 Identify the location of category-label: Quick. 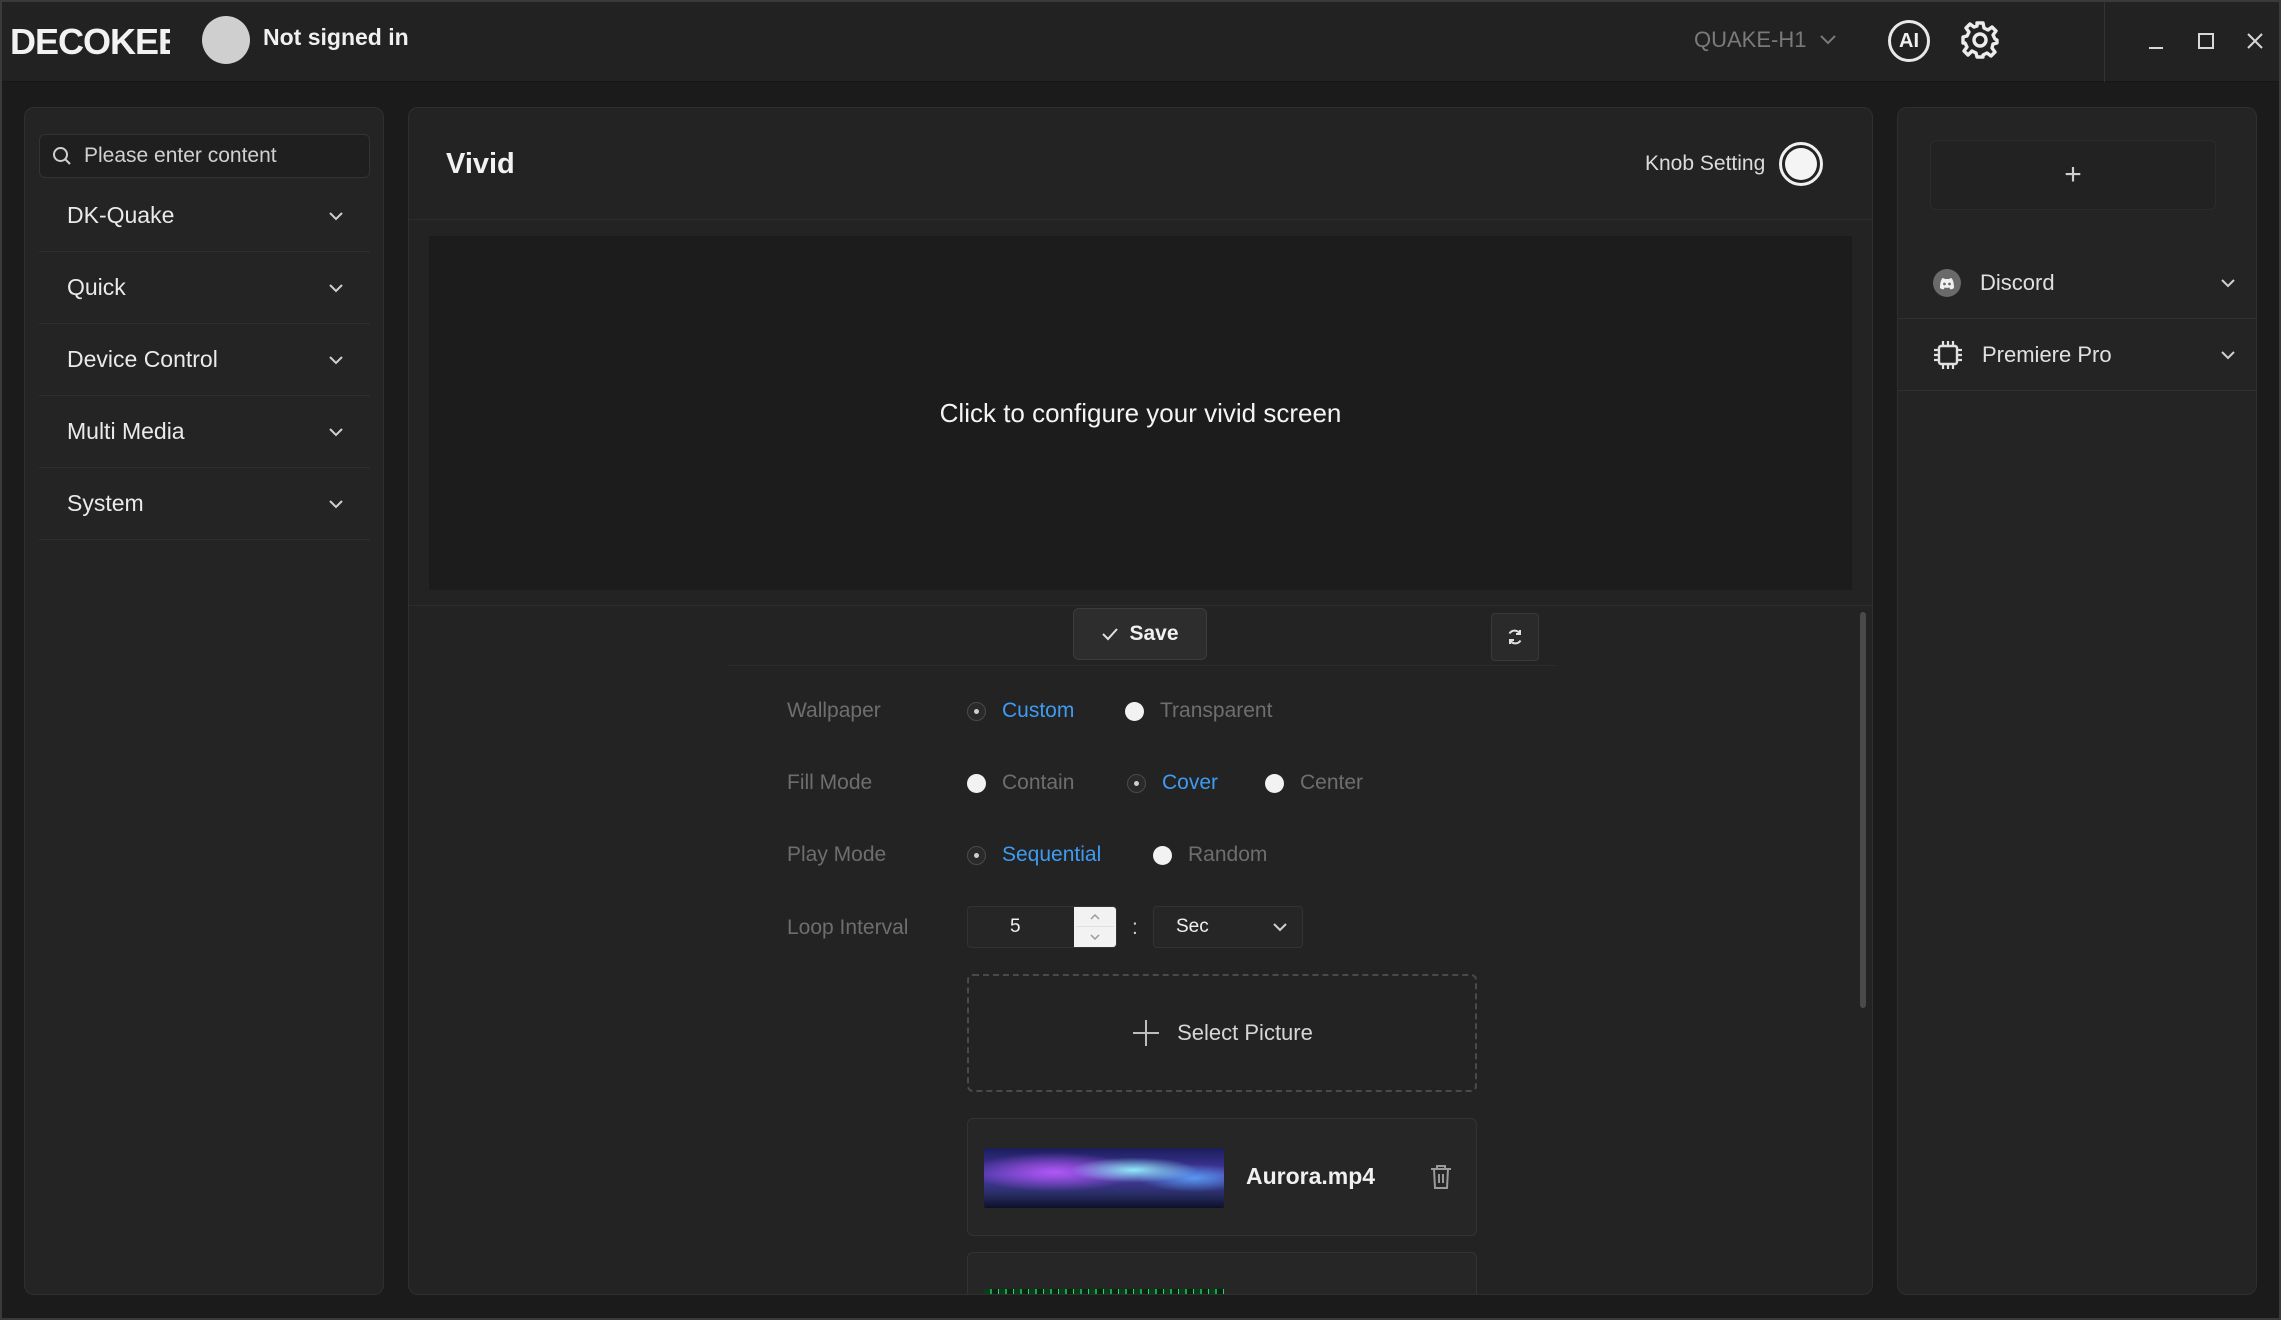
(96, 287).